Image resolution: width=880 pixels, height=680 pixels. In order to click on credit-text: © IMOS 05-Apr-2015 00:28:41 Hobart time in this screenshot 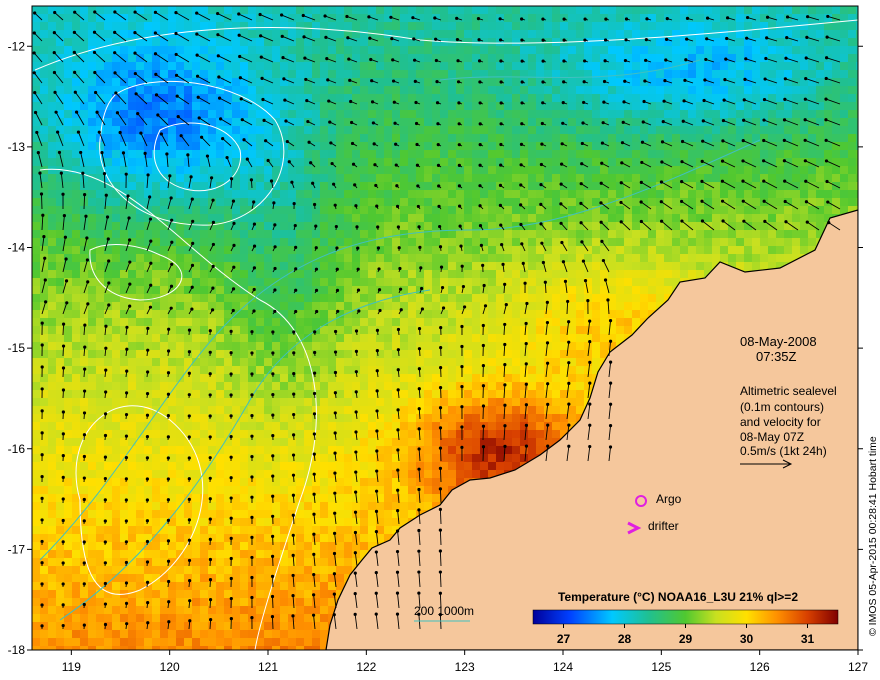, I will do `click(873, 536)`.